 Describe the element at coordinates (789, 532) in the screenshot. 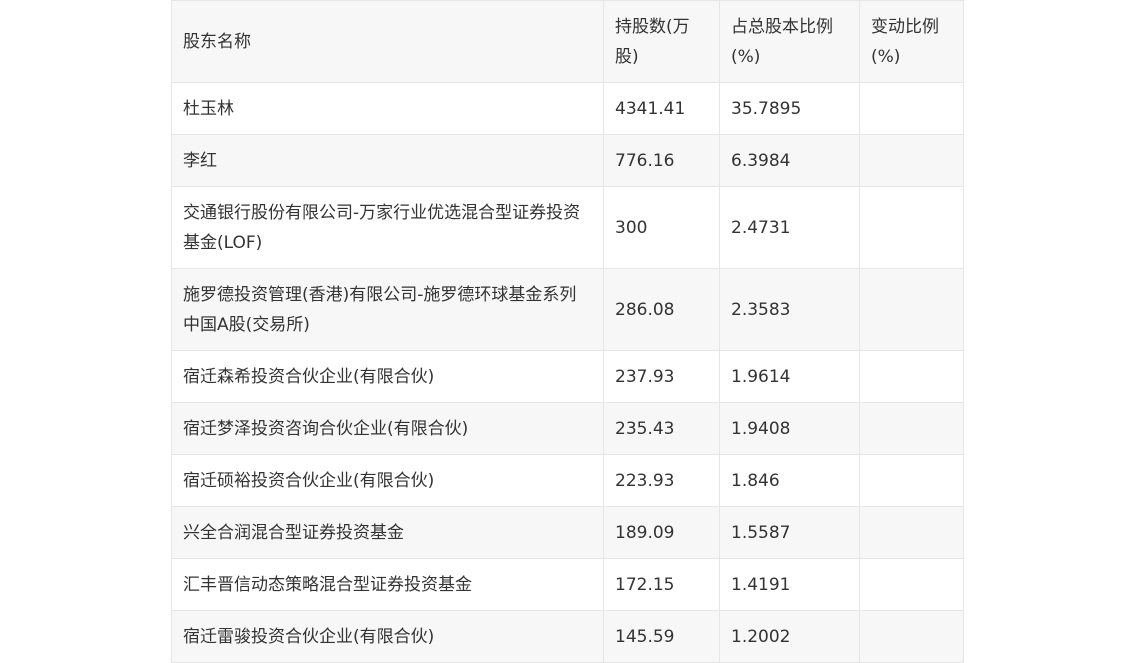

I see `cell-share-ratio: 1.5587` at that location.